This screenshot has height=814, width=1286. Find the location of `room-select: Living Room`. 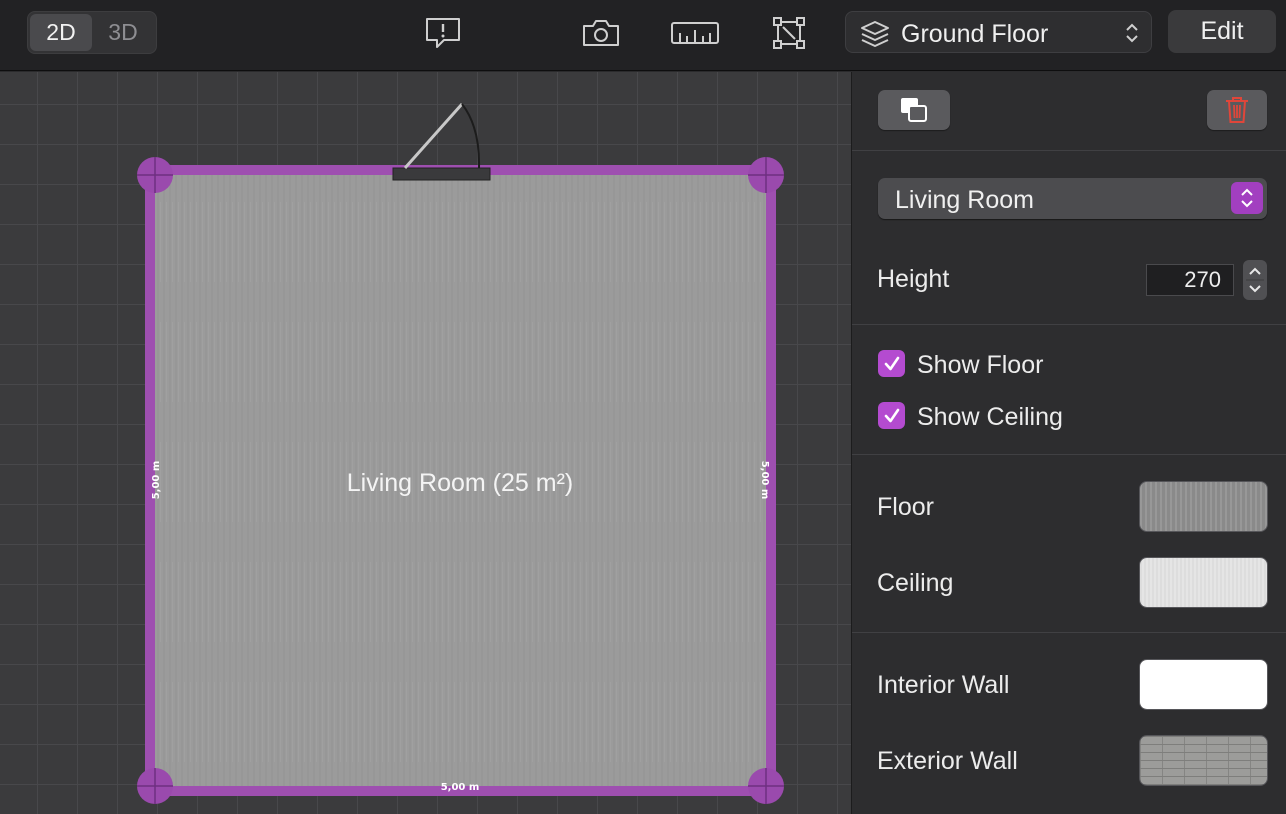

room-select: Living Room is located at coordinates (1072, 198).